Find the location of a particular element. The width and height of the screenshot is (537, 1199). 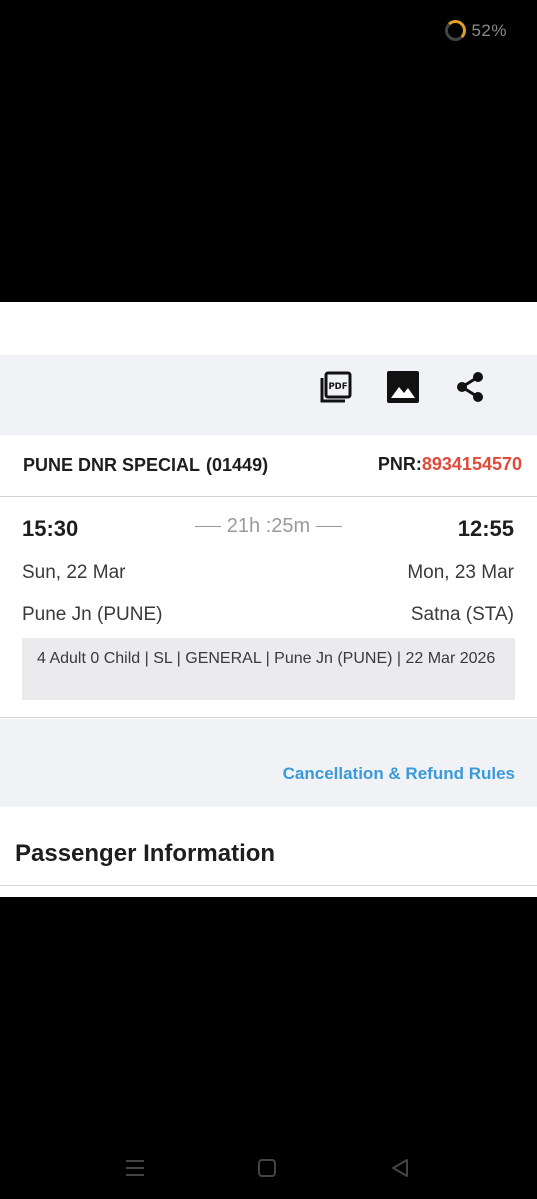

departure-date: Sun, 22 Mar is located at coordinates (74, 572).